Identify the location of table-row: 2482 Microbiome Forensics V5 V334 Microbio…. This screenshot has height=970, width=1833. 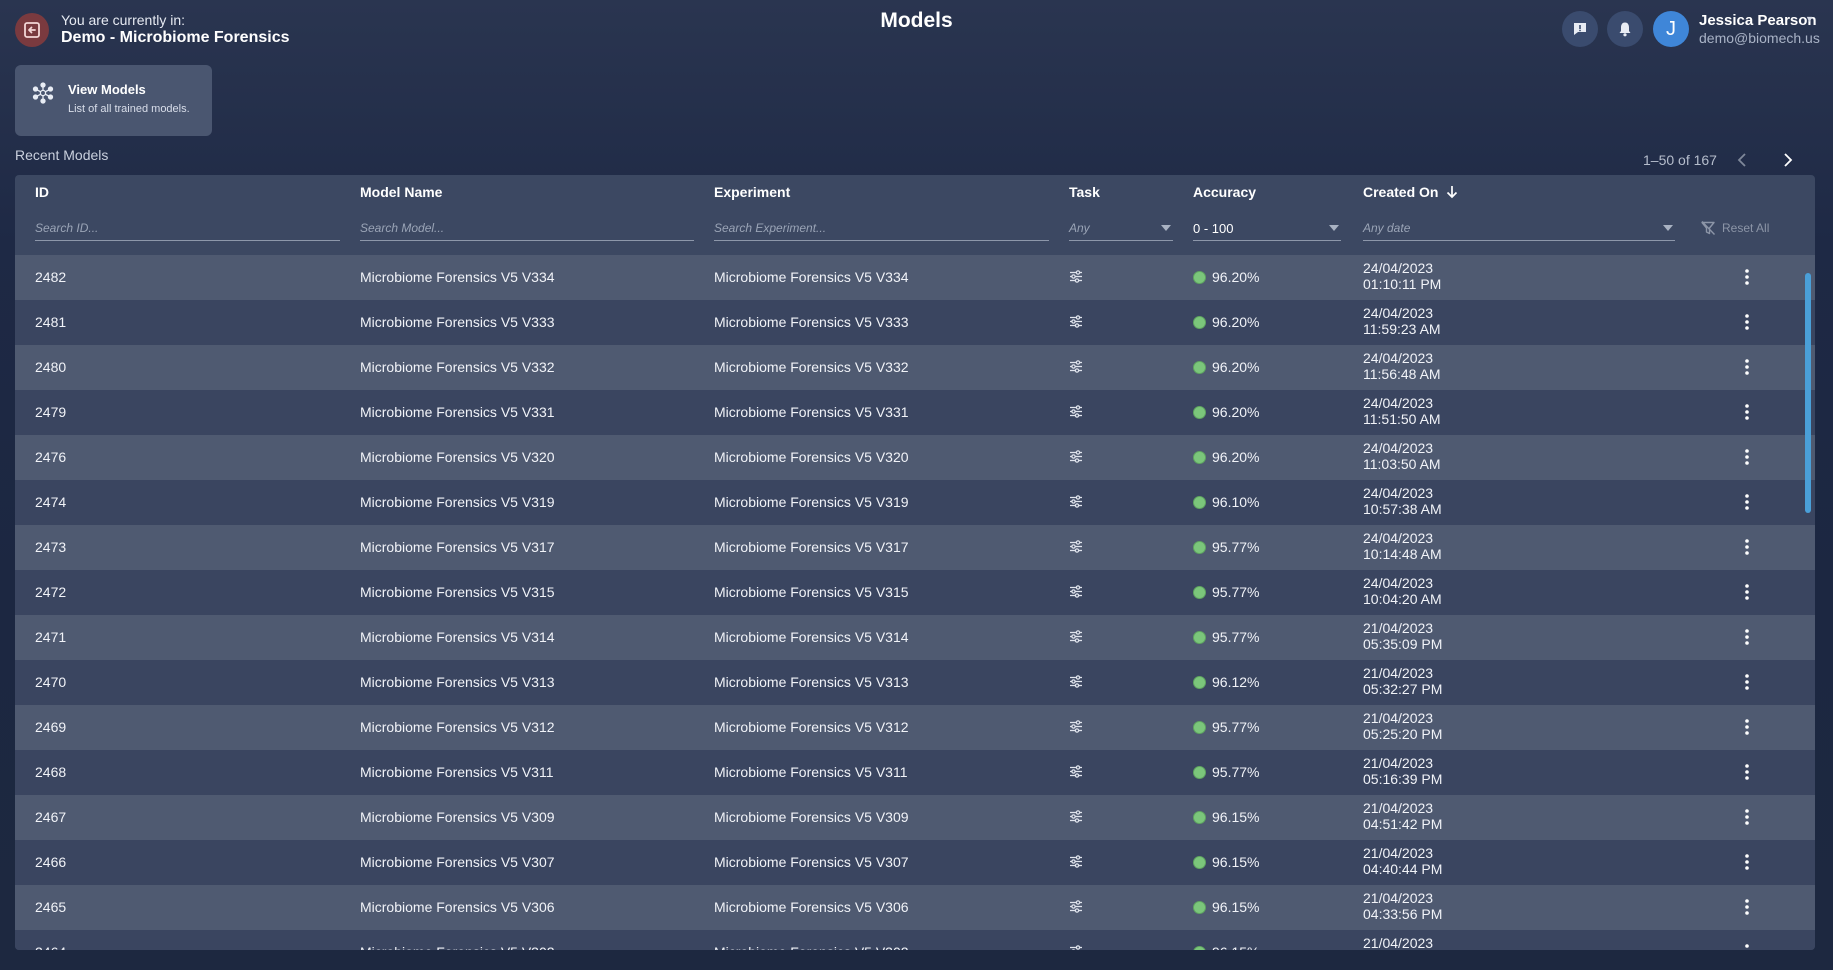
(915, 277).